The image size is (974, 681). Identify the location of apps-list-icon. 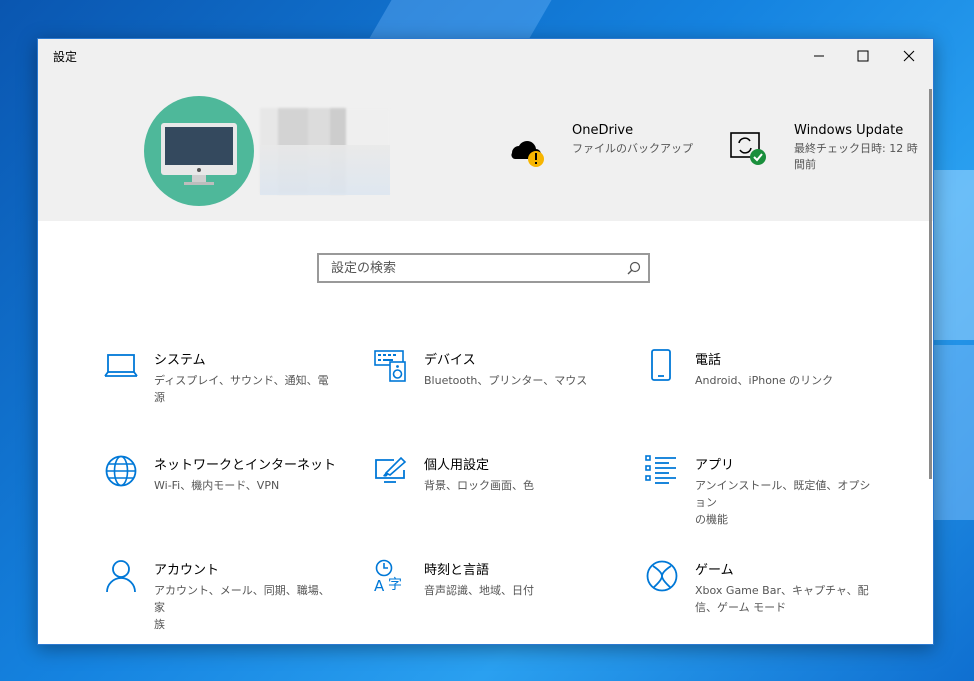
(660, 469).